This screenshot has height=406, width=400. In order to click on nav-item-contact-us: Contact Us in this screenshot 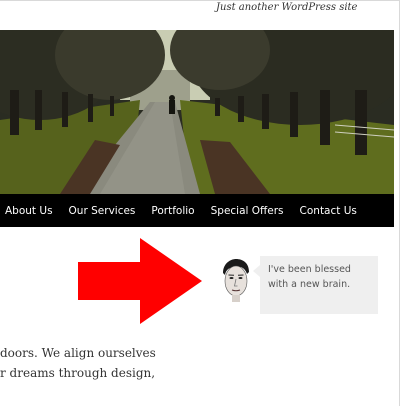, I will do `click(328, 211)`.